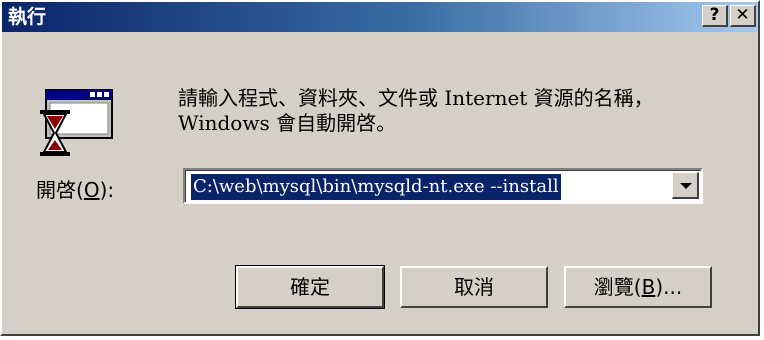 The width and height of the screenshot is (764, 340). What do you see at coordinates (76, 122) in the screenshot?
I see `run-program-hourglass-icon` at bounding box center [76, 122].